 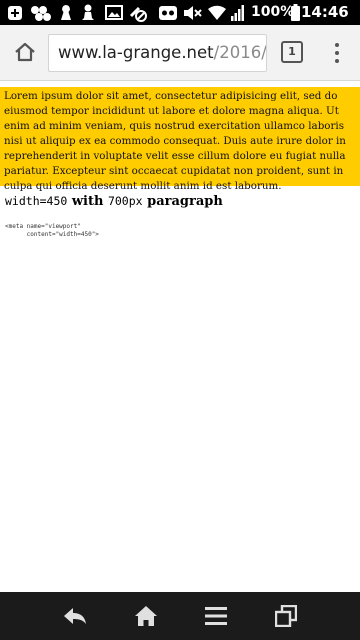 I want to click on hexagons-app-icon, so click(x=41, y=12).